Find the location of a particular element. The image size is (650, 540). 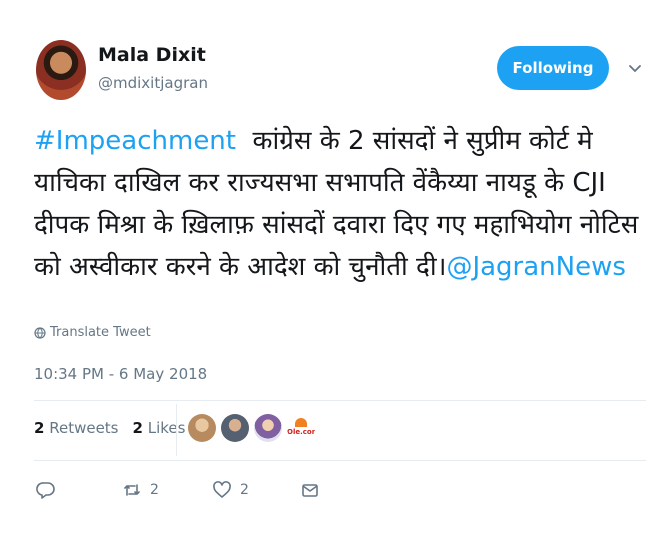

tweet-actions: 2 2 is located at coordinates (186, 492).